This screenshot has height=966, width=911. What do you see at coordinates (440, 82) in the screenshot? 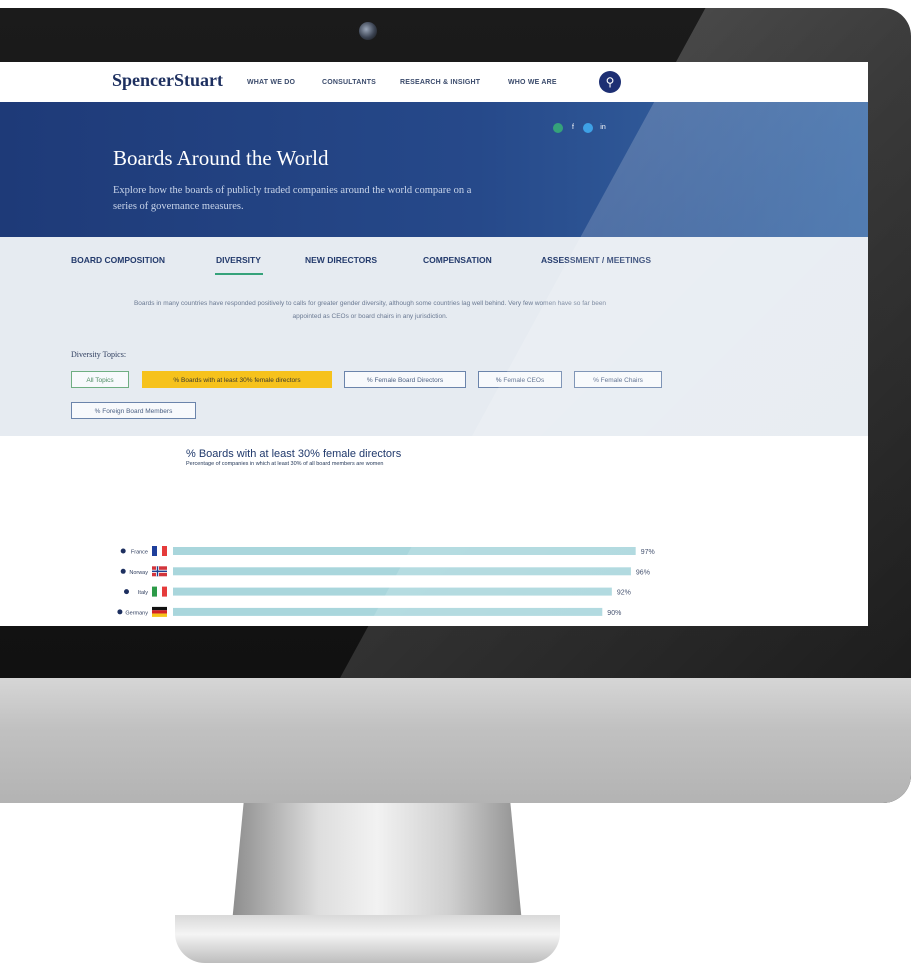
I see `nav-item-research-insight: RESEARCH & INSIGHT` at bounding box center [440, 82].